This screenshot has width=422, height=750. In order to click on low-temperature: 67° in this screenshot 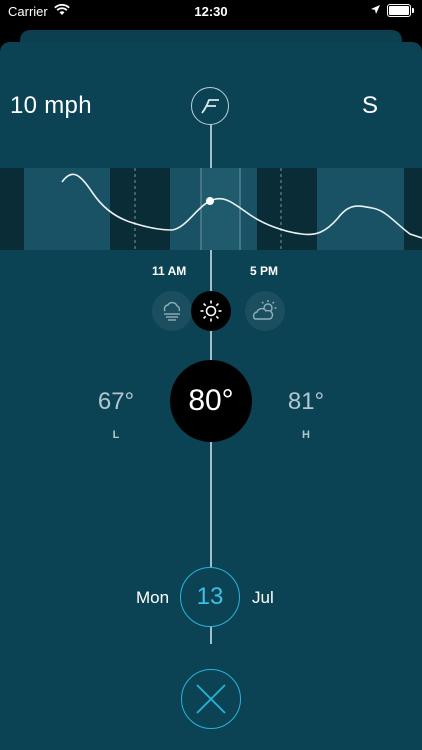, I will do `click(116, 401)`.